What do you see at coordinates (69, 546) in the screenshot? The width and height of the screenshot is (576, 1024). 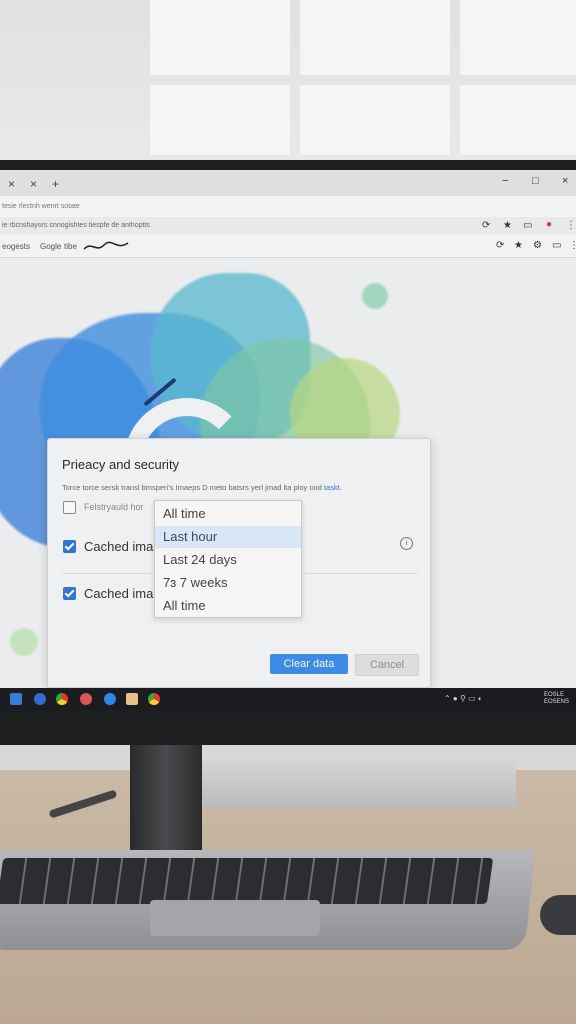 I see `cached-images-checkbox` at bounding box center [69, 546].